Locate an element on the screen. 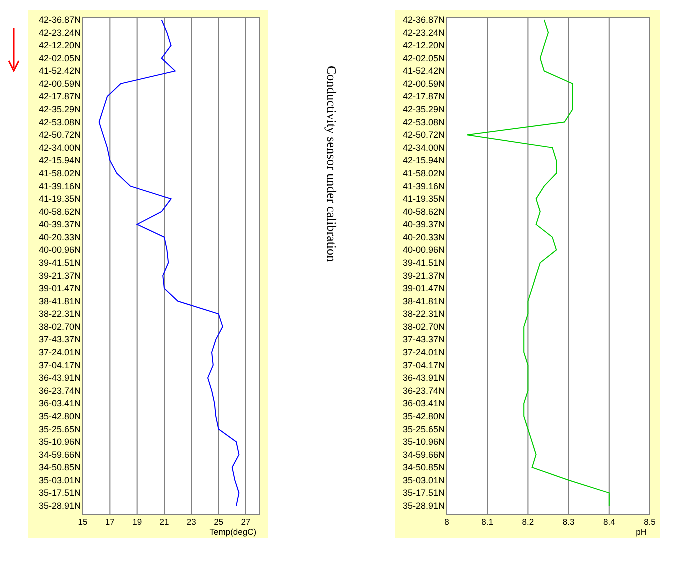  tick-label: 8.3 is located at coordinates (568, 522).